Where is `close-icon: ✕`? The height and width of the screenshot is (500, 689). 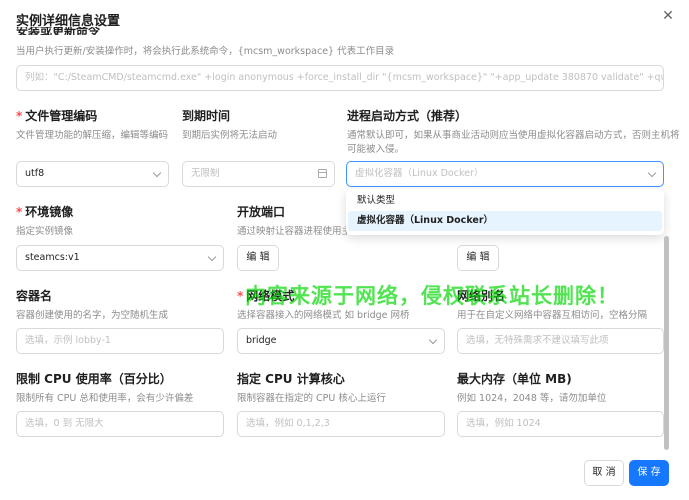 close-icon: ✕ is located at coordinates (668, 16).